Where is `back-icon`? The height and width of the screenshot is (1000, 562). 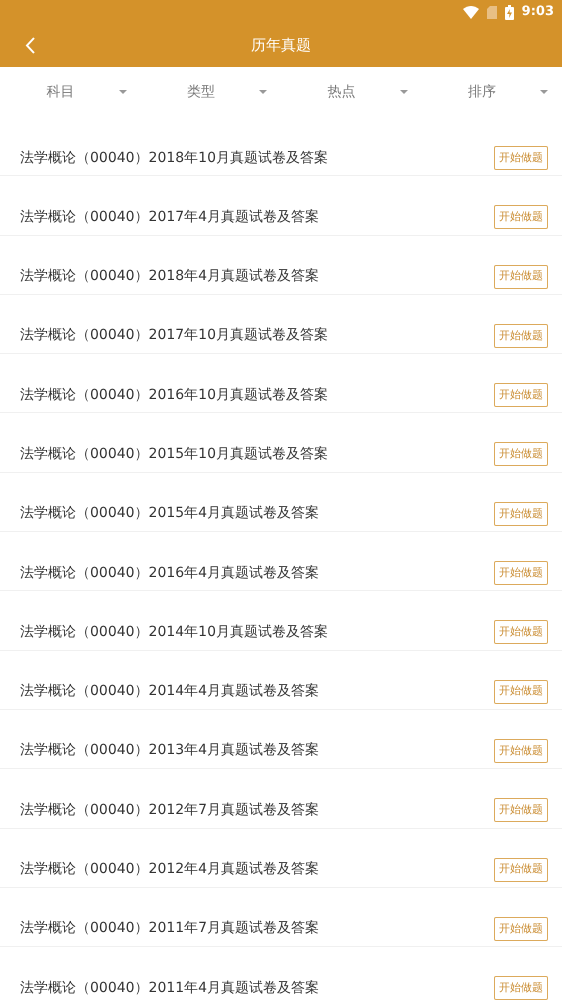
back-icon is located at coordinates (30, 45).